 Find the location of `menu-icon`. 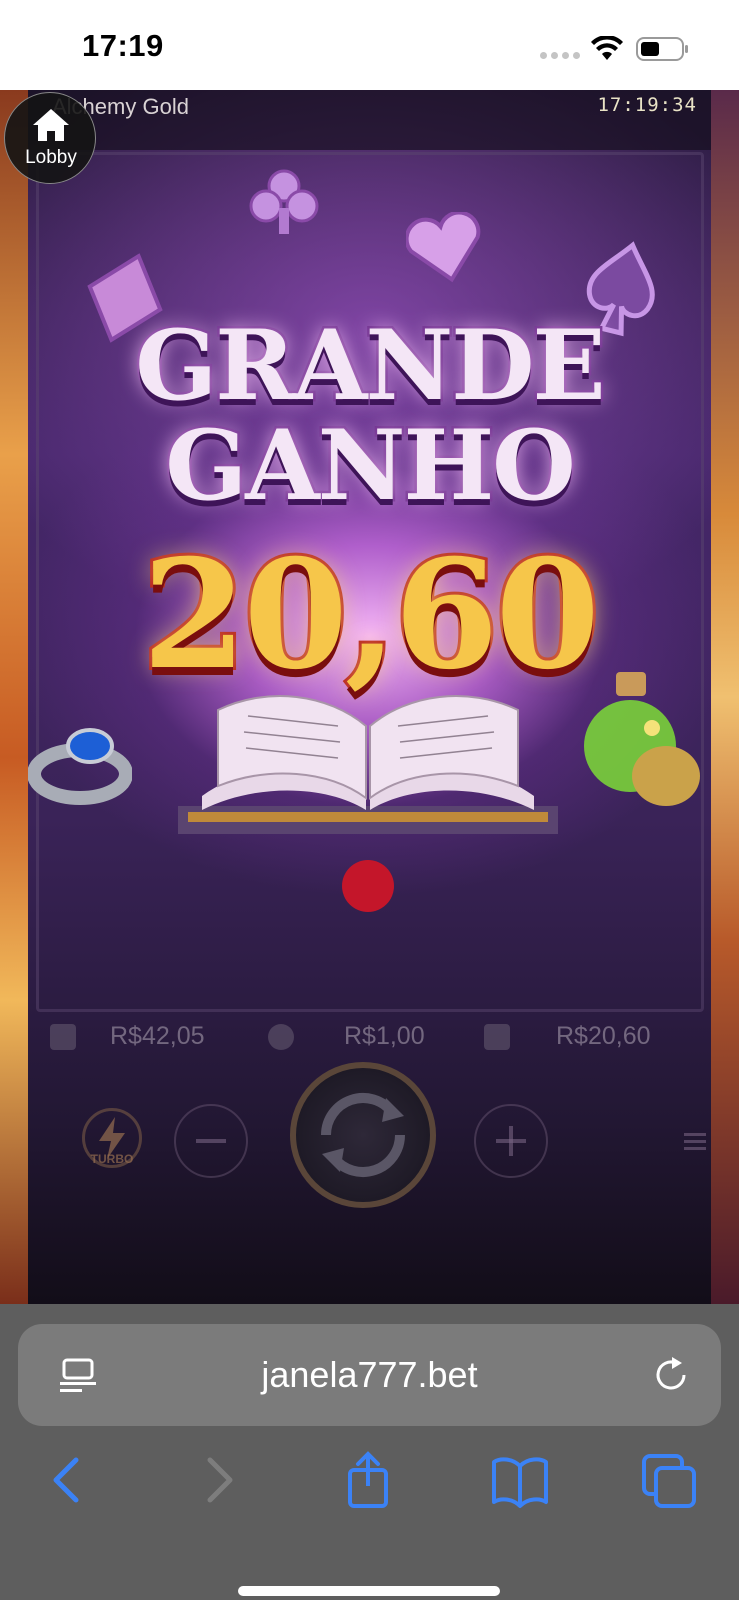

menu-icon is located at coordinates (695, 1141).